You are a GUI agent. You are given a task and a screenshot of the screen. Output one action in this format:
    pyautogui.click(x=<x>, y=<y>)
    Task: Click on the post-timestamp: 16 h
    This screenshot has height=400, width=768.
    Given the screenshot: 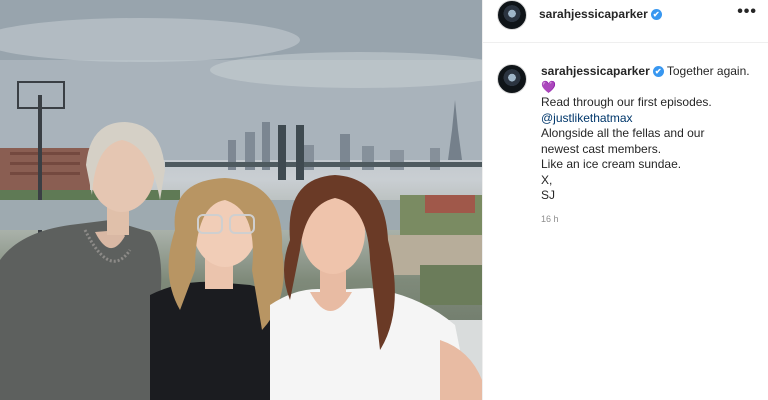 What is the action you would take?
    pyautogui.click(x=550, y=219)
    